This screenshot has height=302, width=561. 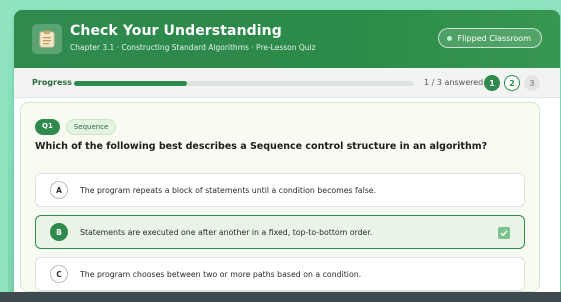 I want to click on background-edge-left, so click(x=4, y=151).